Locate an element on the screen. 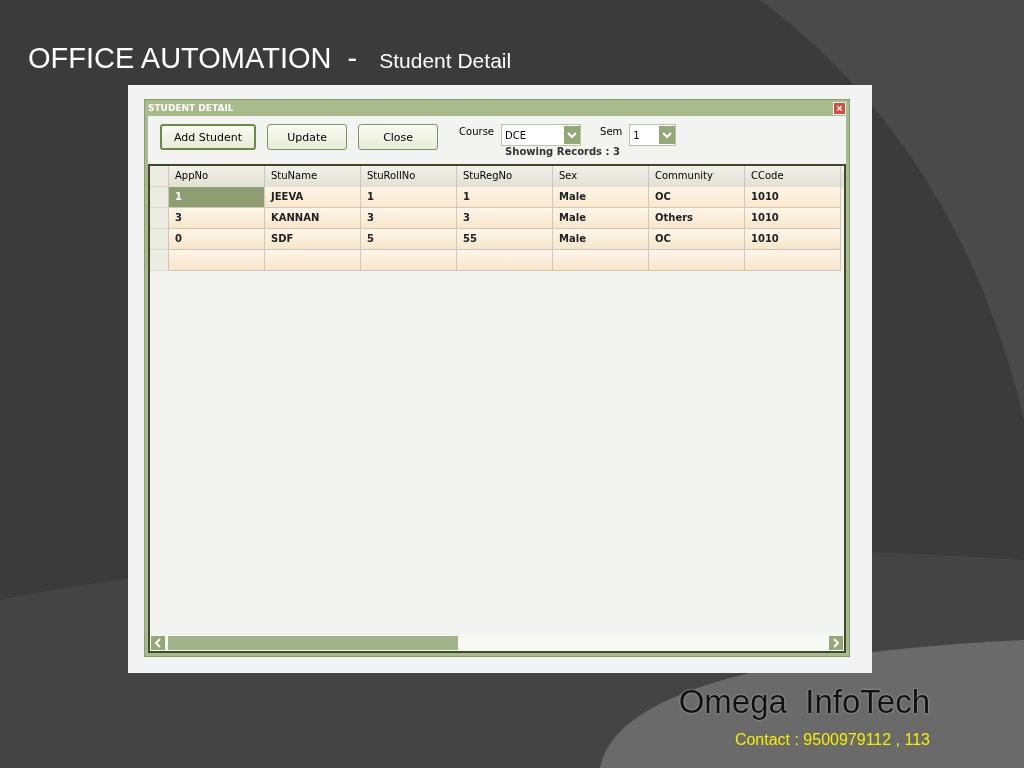 This screenshot has height=768, width=1024. table-cell: 0 is located at coordinates (217, 239).